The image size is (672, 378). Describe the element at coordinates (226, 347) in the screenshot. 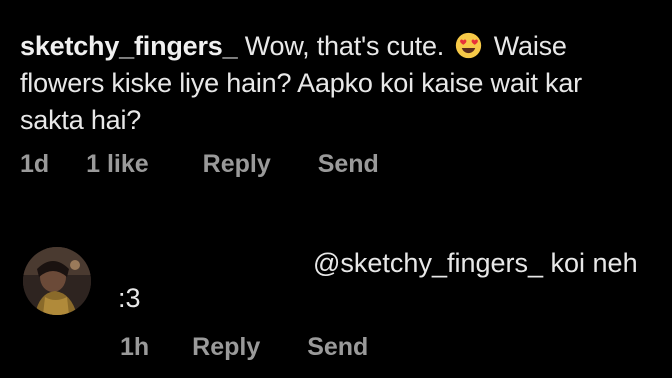

I see `reply-reply-button: Reply` at that location.